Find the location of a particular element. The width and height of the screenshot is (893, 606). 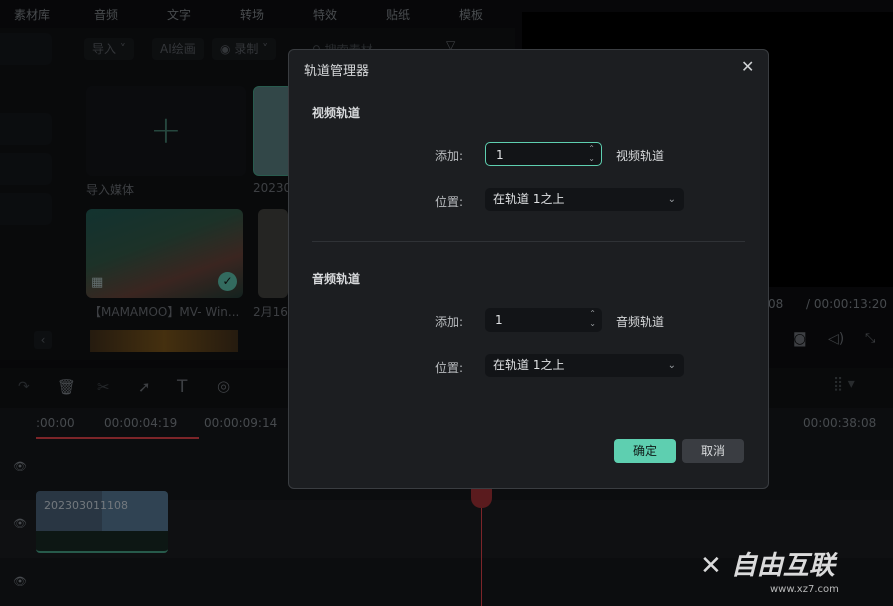

video-position-label: 位置: is located at coordinates (449, 202).